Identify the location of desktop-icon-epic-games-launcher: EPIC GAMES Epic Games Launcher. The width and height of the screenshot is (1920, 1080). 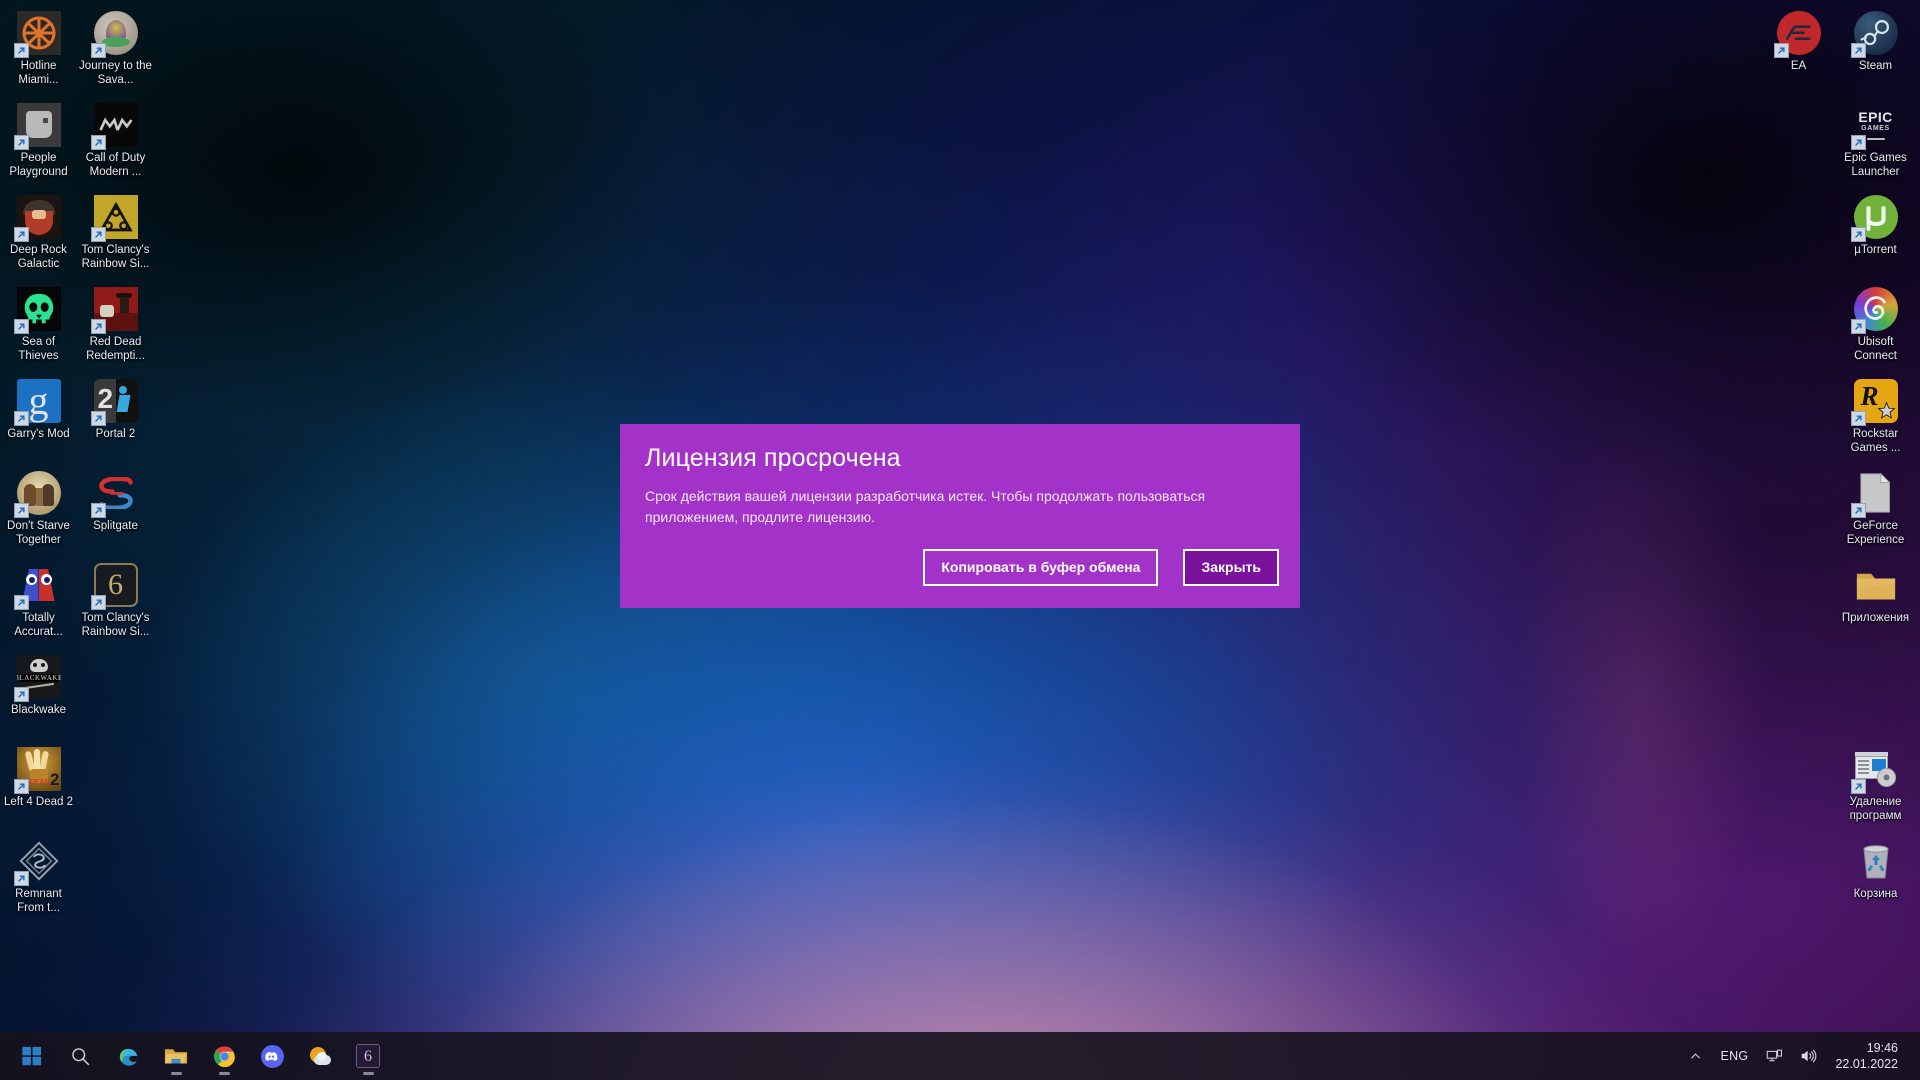
(1875, 142).